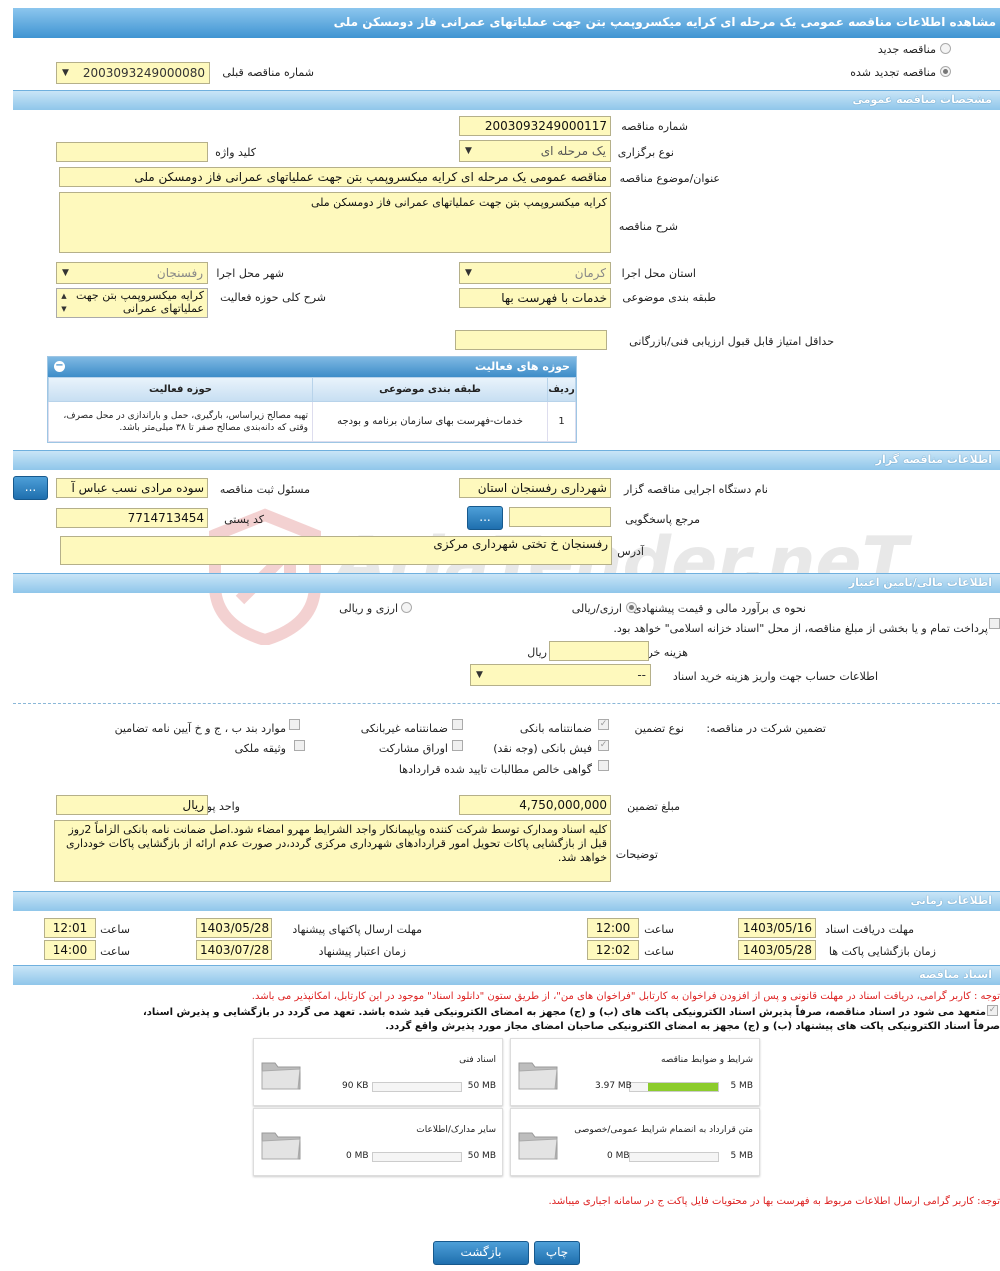 The height and width of the screenshot is (1271, 1000). I want to click on collapse-icon: −, so click(59, 366).